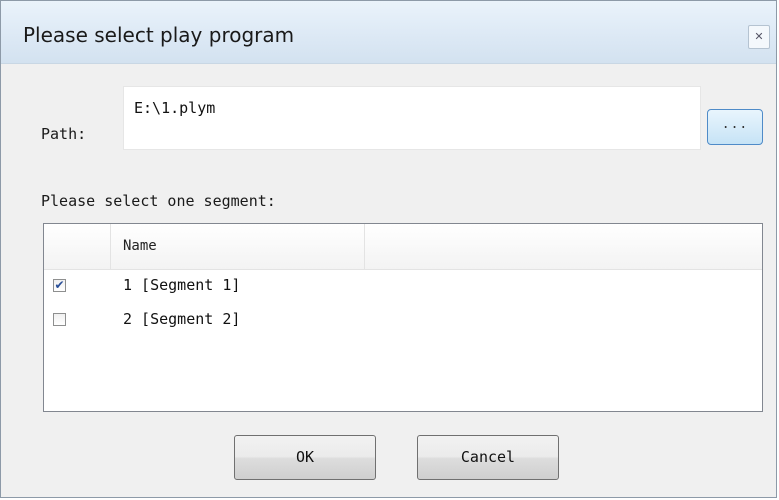  What do you see at coordinates (59, 319) in the screenshot?
I see `segment-checkbox` at bounding box center [59, 319].